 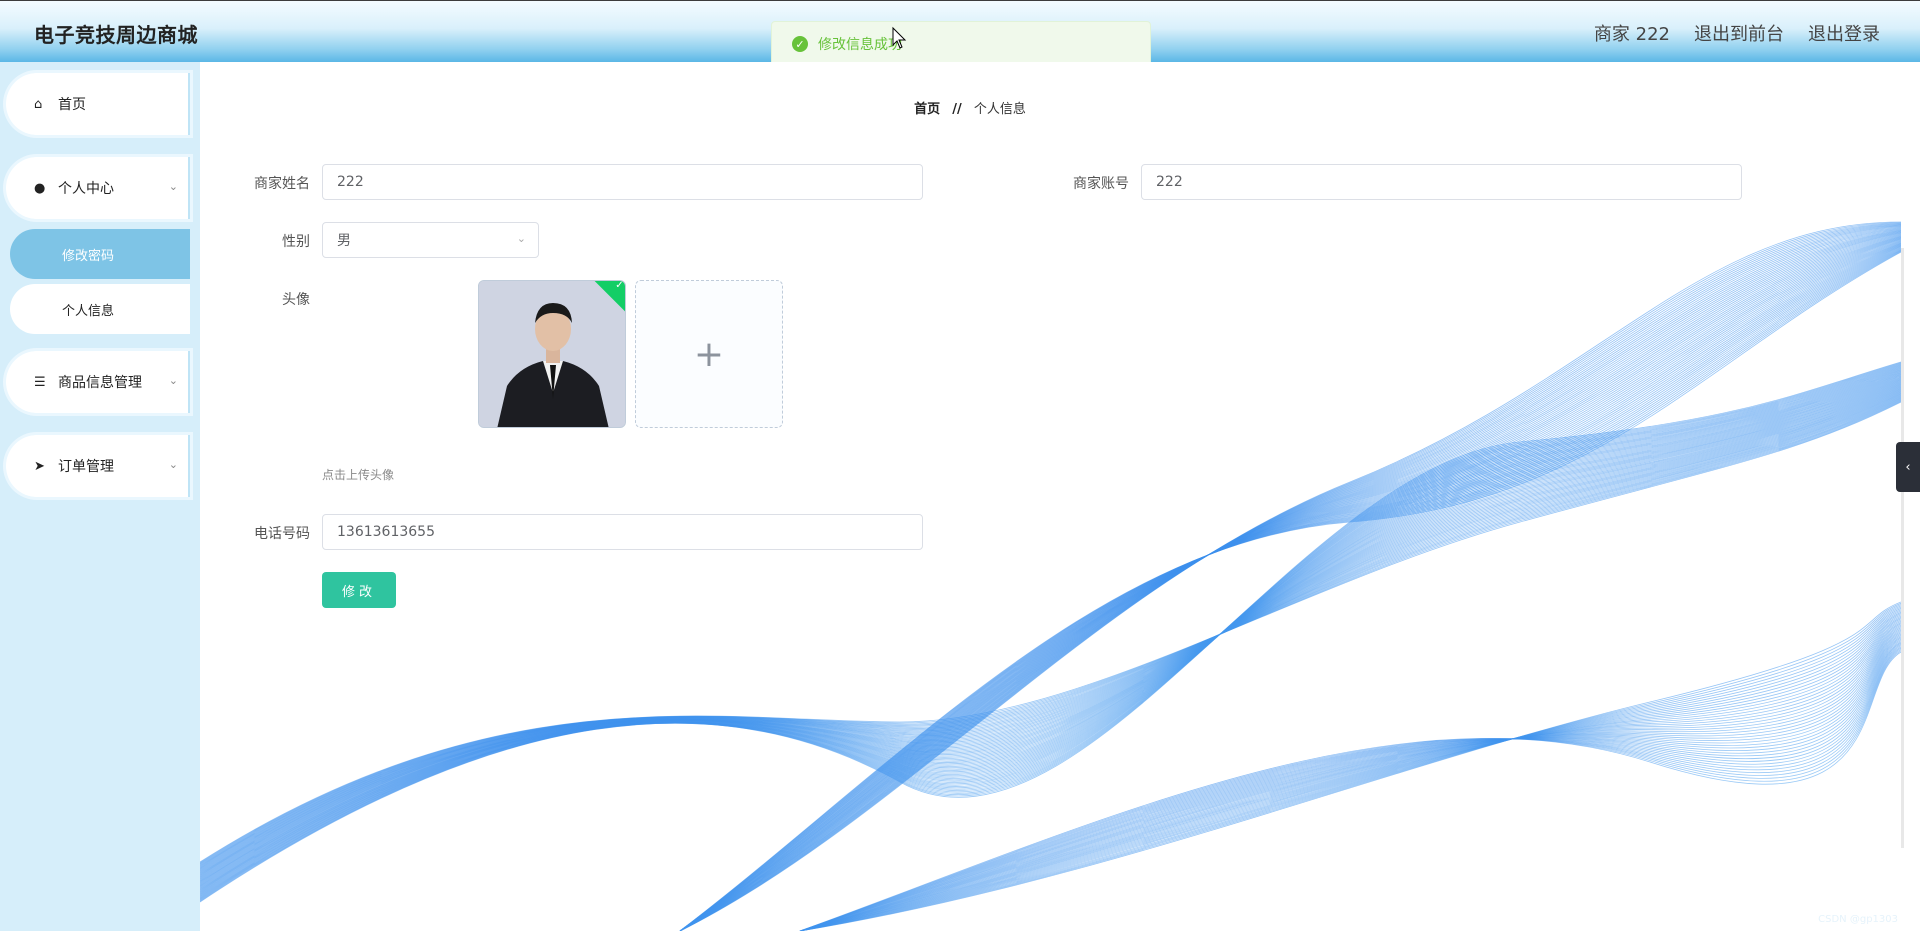 I want to click on check-icon: ✓, so click(x=619, y=285).